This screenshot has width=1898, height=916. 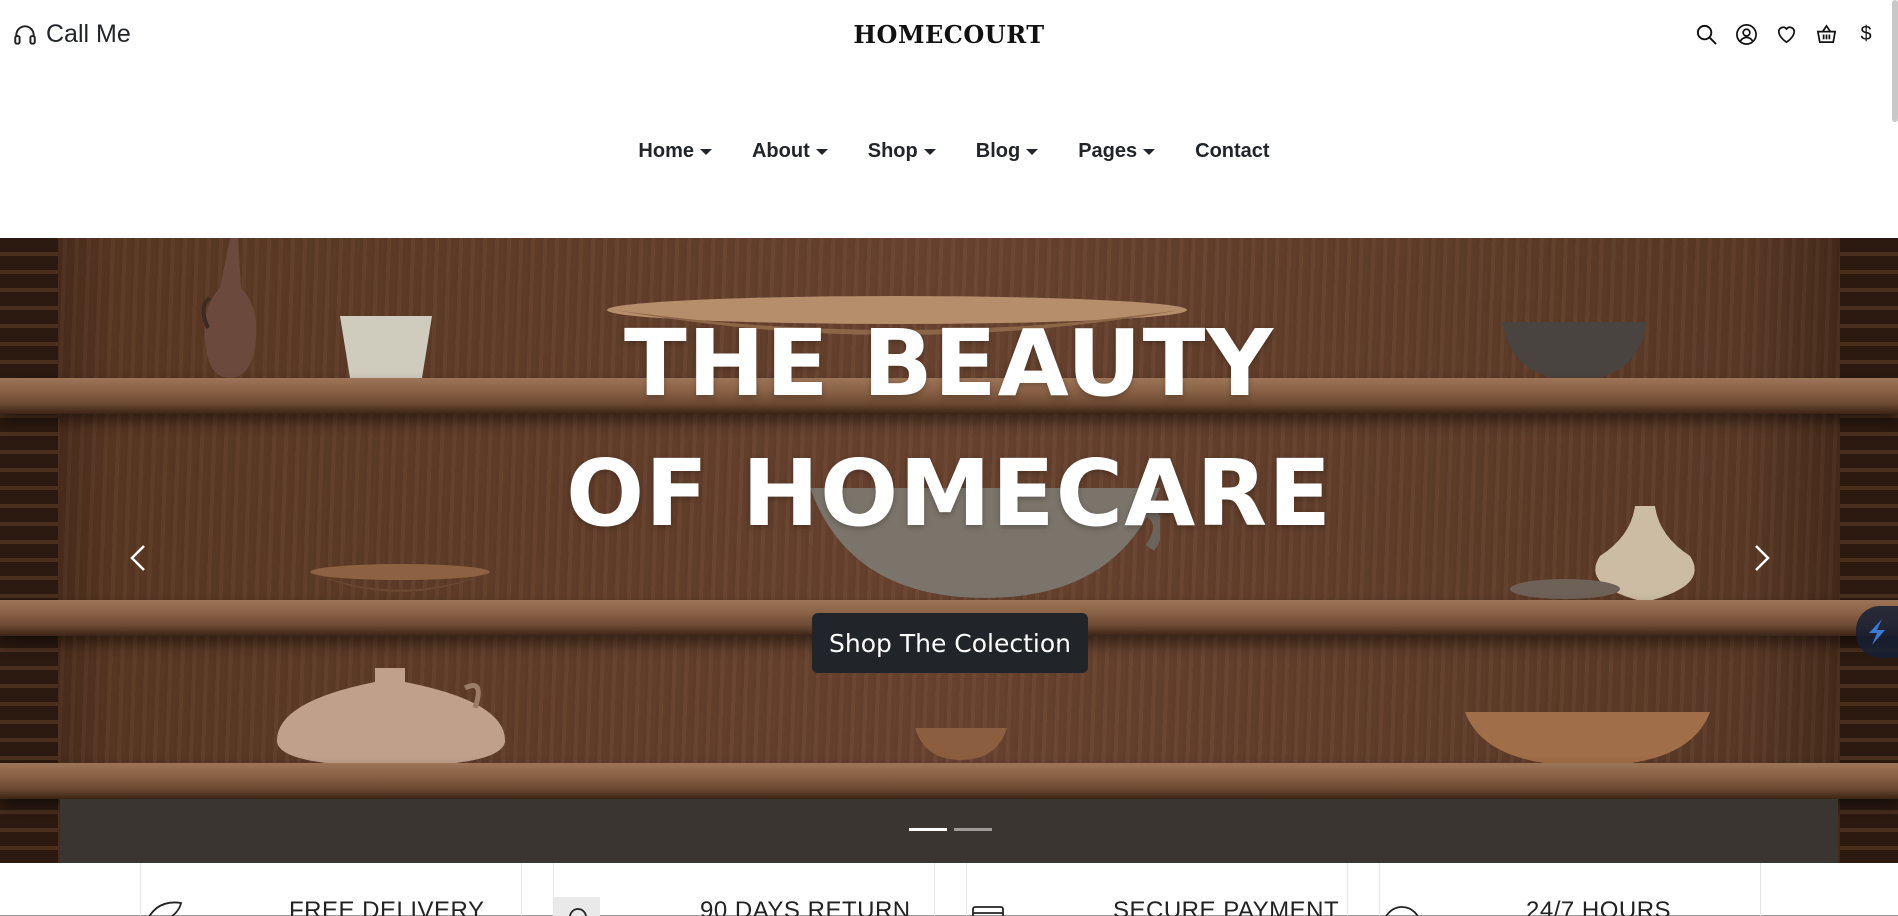 What do you see at coordinates (744, 889) in the screenshot?
I see `feature-90-days-return: 90 DAYS RETURN` at bounding box center [744, 889].